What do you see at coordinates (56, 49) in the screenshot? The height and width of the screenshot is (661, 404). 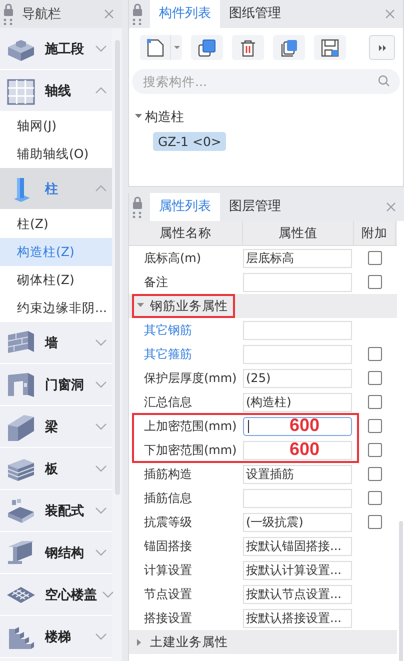 I see `nav-group: 施工段` at bounding box center [56, 49].